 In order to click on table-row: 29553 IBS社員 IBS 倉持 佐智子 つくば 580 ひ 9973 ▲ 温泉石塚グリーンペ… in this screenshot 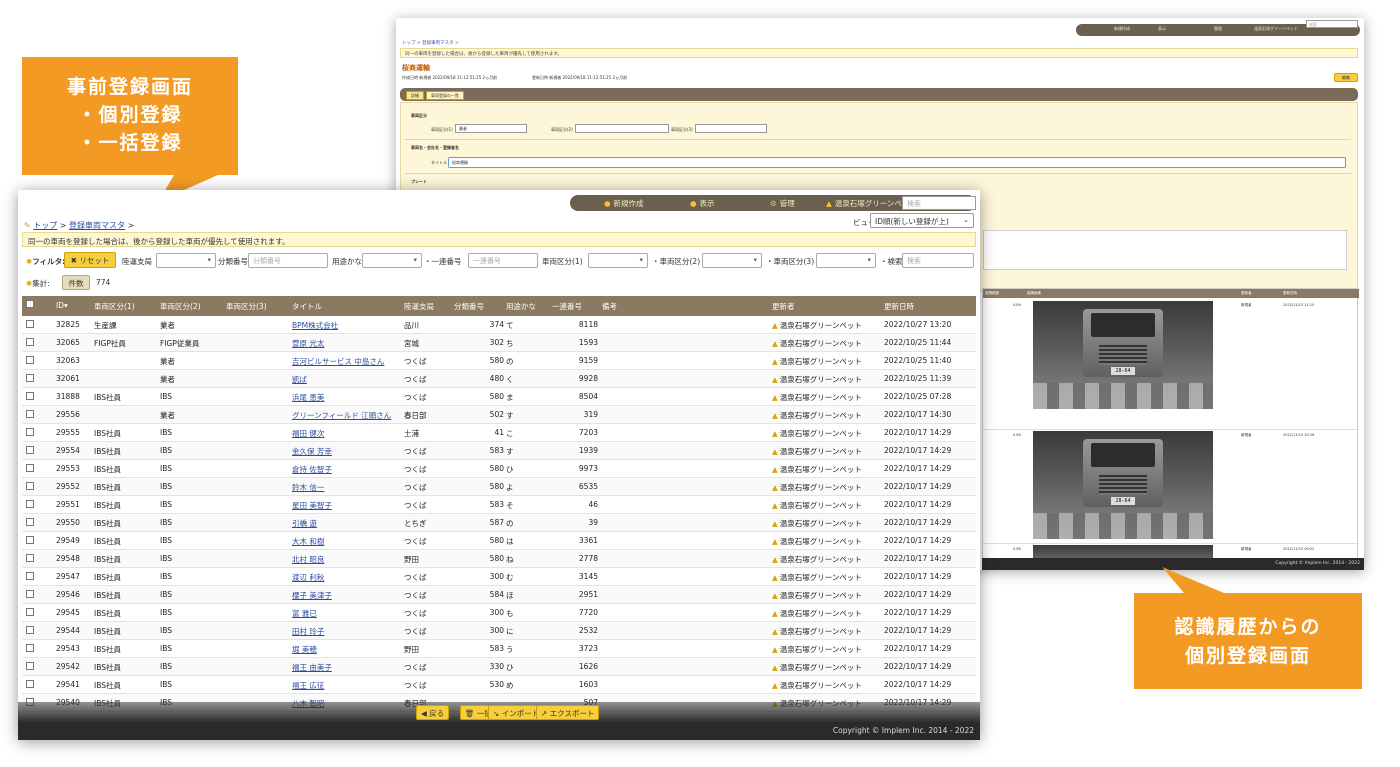, I will do `click(499, 469)`.